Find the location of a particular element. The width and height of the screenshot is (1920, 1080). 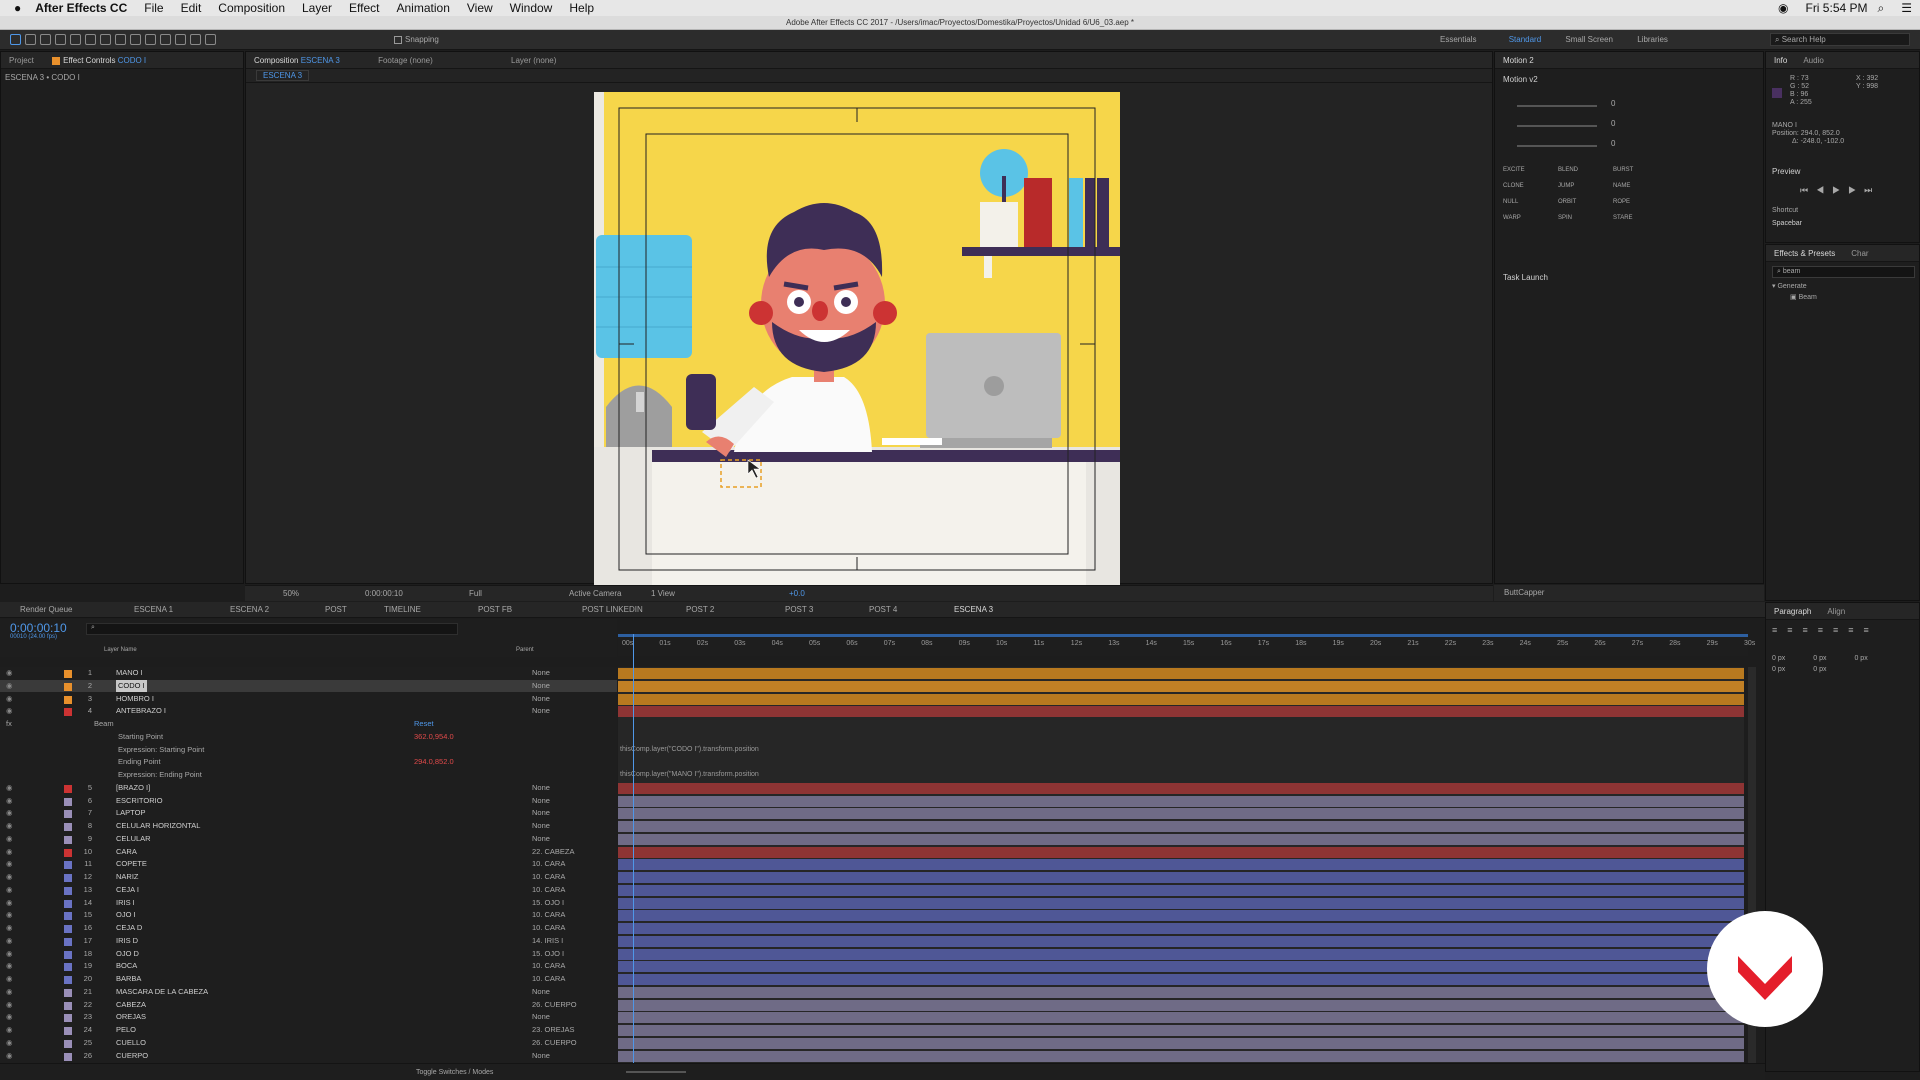

view-layout-select: 1 View is located at coordinates (663, 594).